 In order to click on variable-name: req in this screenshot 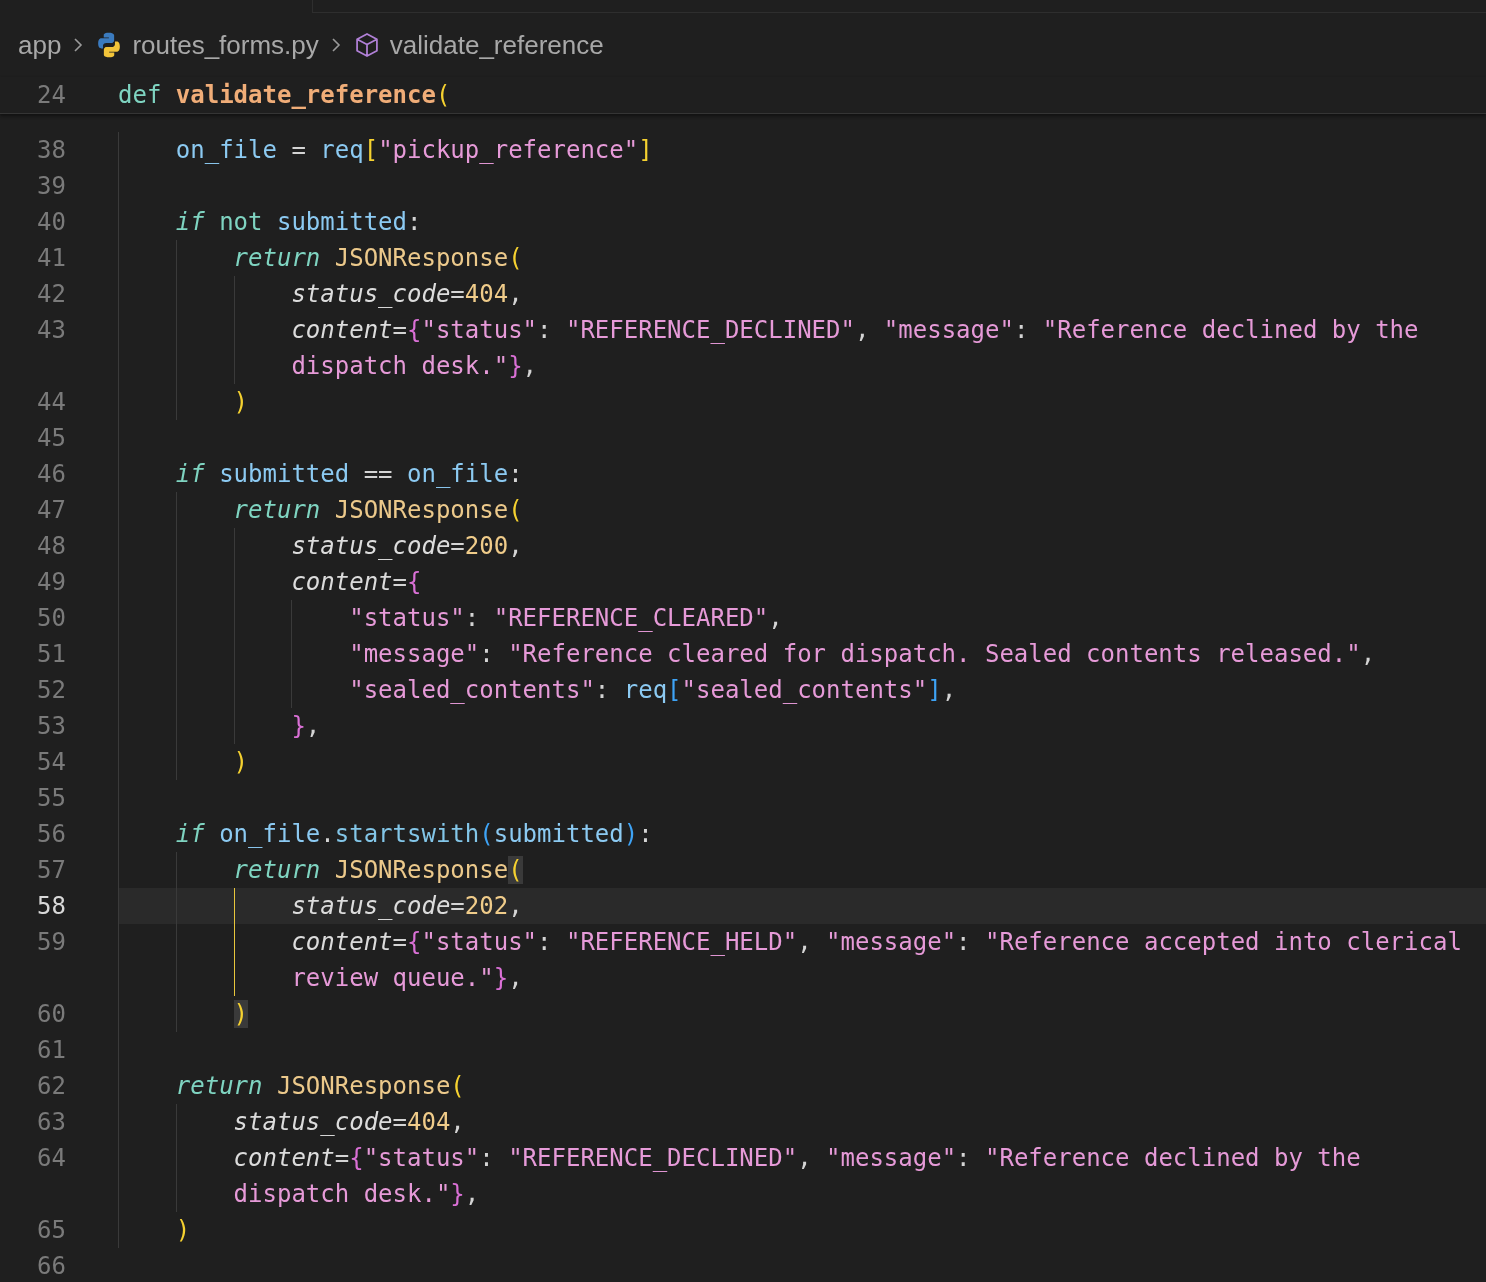, I will do `click(342, 150)`.